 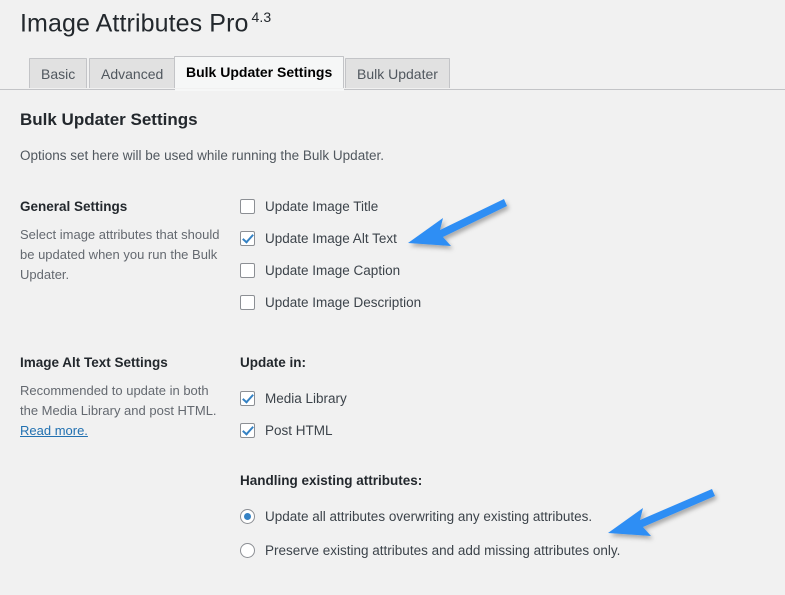 I want to click on radio-preserve-existing-attributes, so click(x=247, y=550).